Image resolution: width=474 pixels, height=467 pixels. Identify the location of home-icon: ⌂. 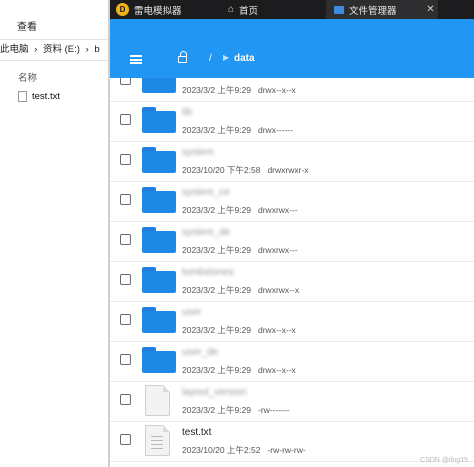
(231, 9).